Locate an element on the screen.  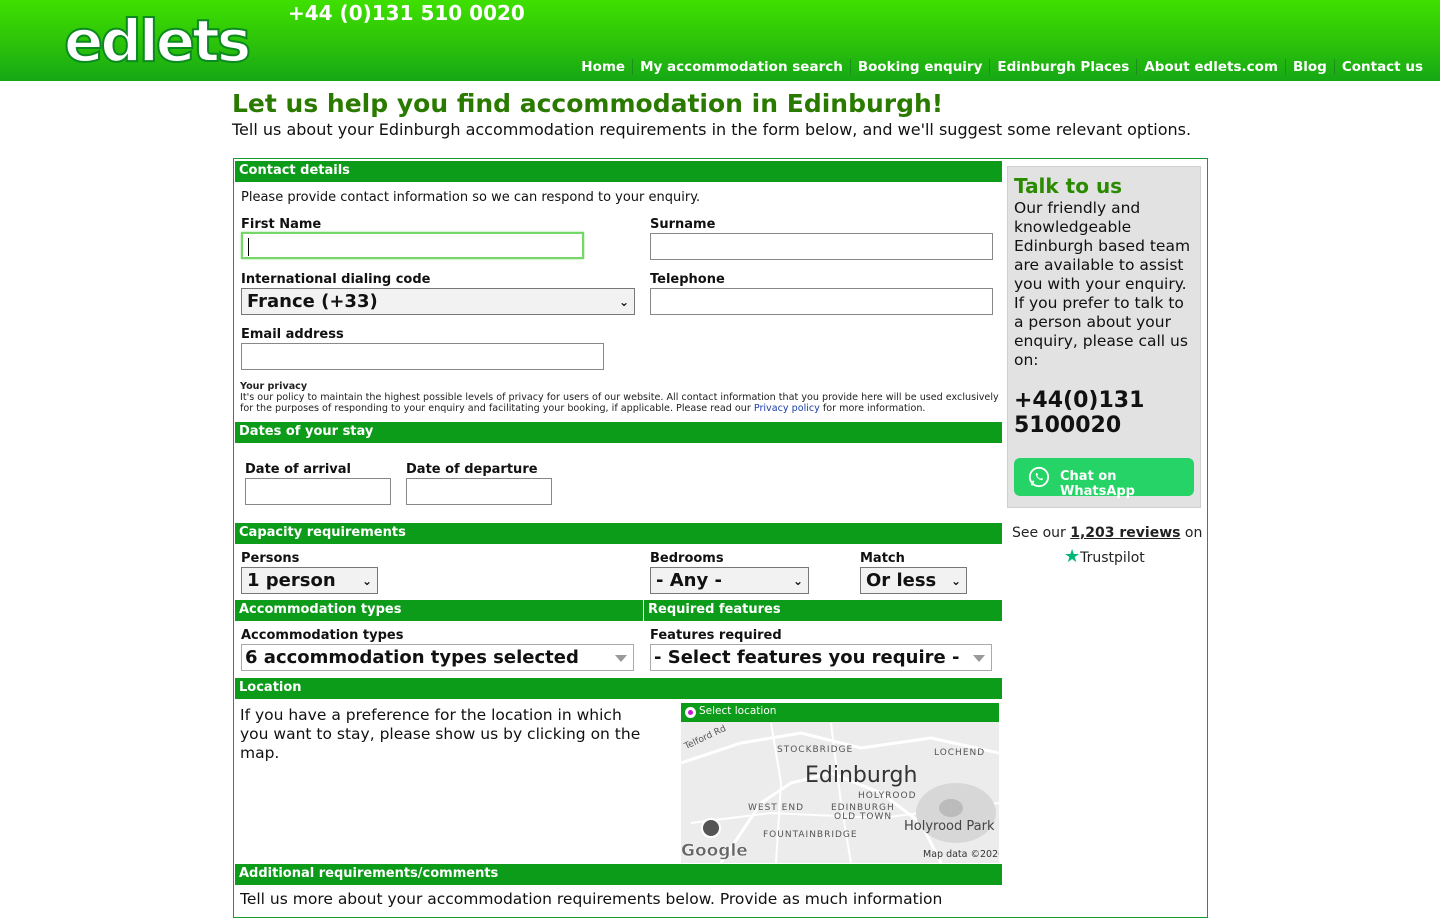
talk-to-us-phone: +44(0)131 5100020 is located at coordinates (1104, 413).